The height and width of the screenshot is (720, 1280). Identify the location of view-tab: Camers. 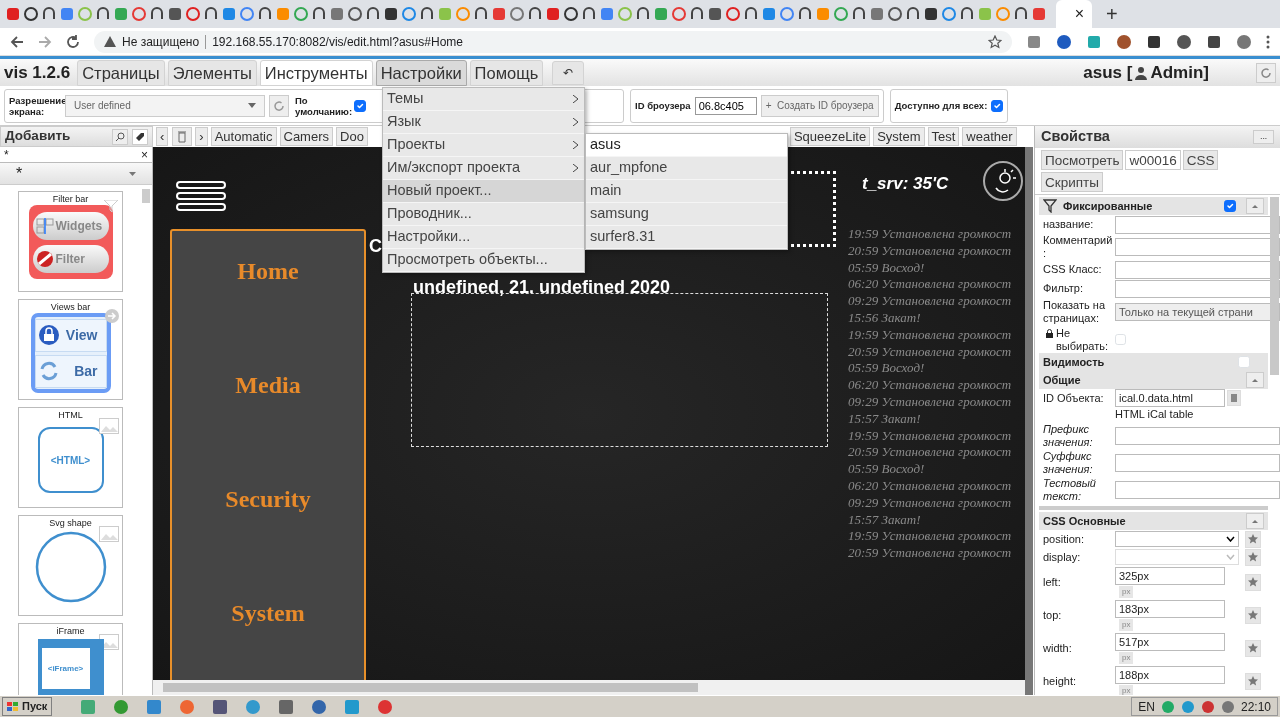
(306, 136).